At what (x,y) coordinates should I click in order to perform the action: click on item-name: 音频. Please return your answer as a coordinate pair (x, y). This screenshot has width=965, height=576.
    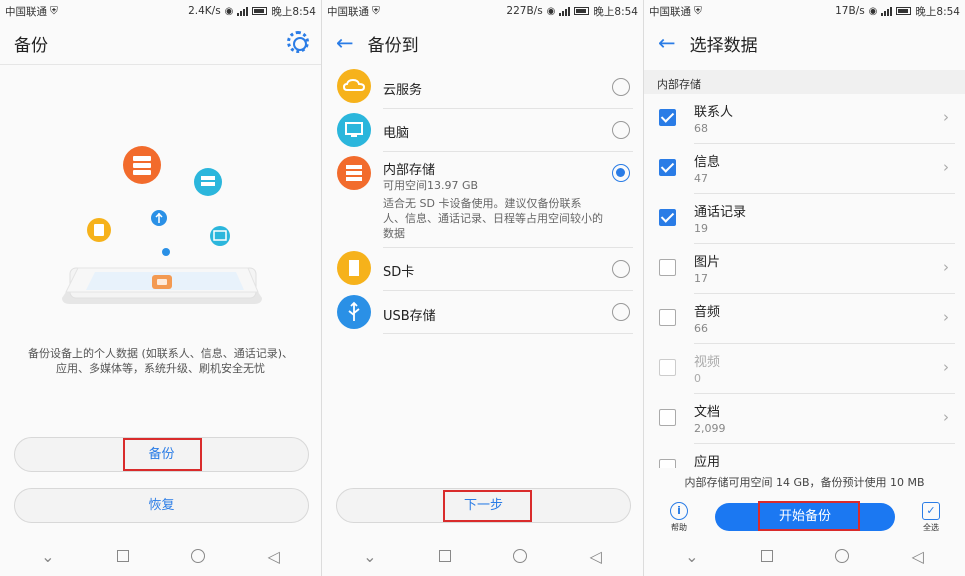
    Looking at the image, I should click on (707, 312).